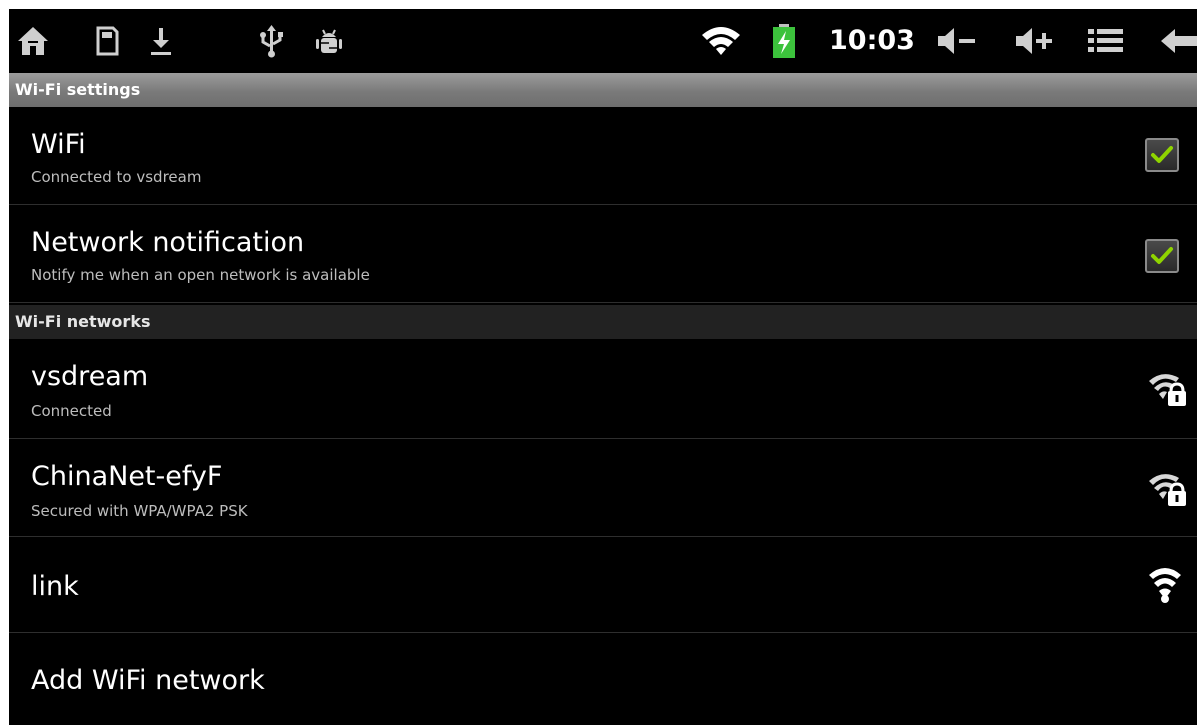 Image resolution: width=1197 pixels, height=725 pixels. What do you see at coordinates (1178, 41) in the screenshot?
I see `back-icon` at bounding box center [1178, 41].